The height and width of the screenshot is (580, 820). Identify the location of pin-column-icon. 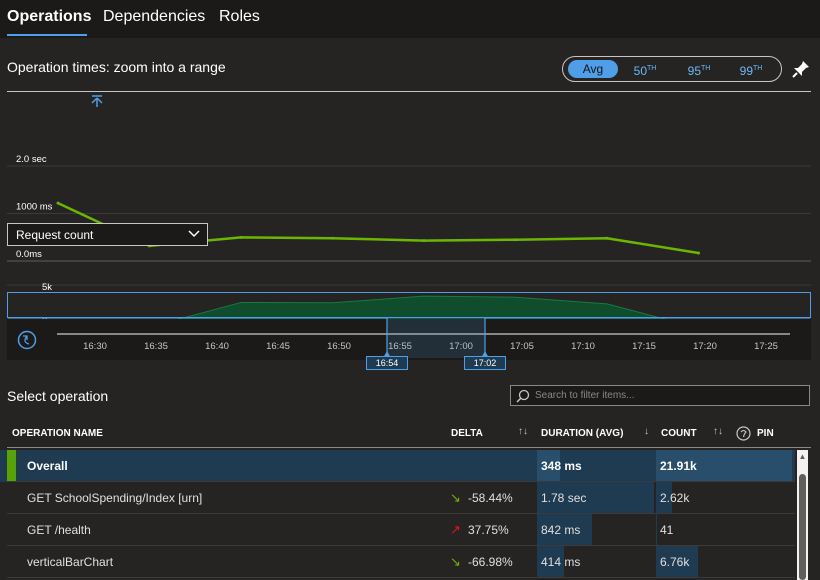
(743, 433).